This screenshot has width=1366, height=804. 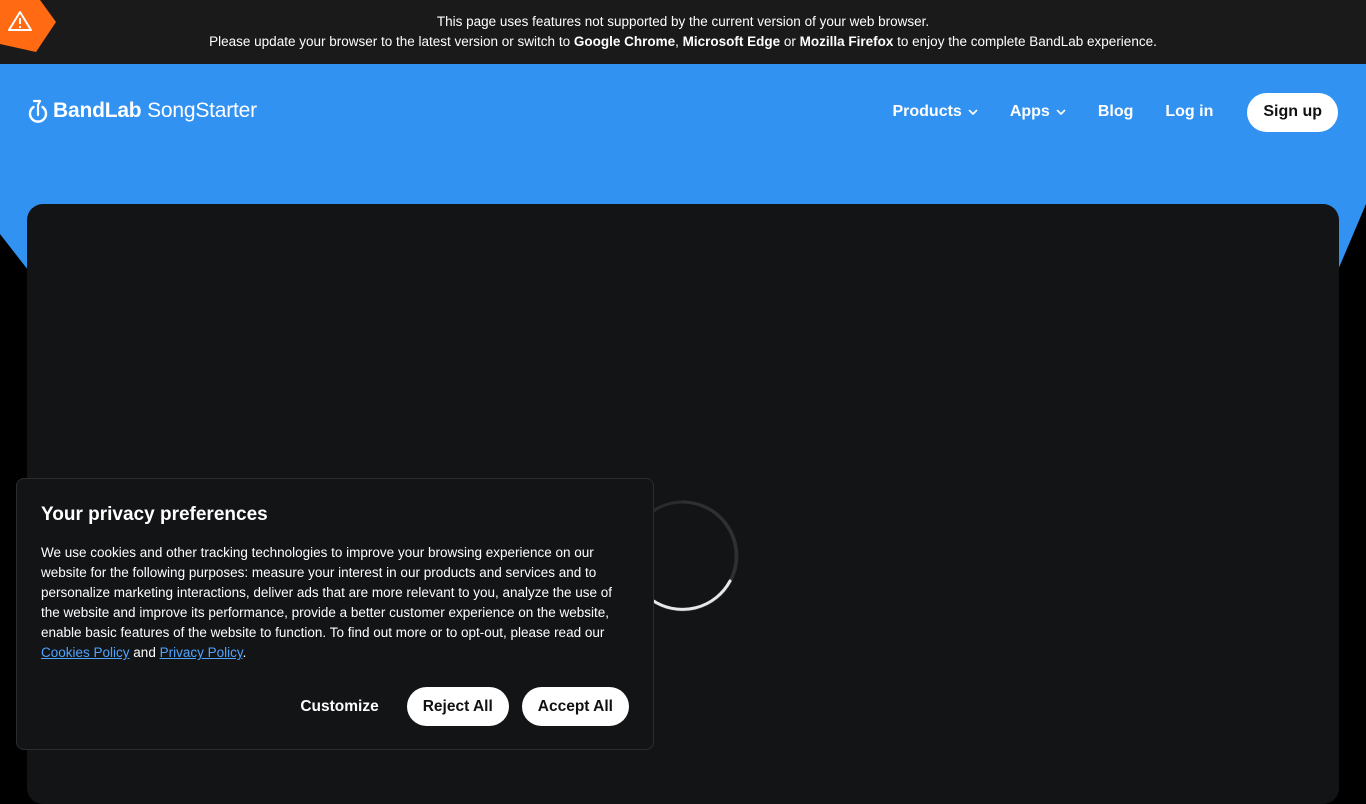 I want to click on nav-login: Log in, so click(x=1189, y=112).